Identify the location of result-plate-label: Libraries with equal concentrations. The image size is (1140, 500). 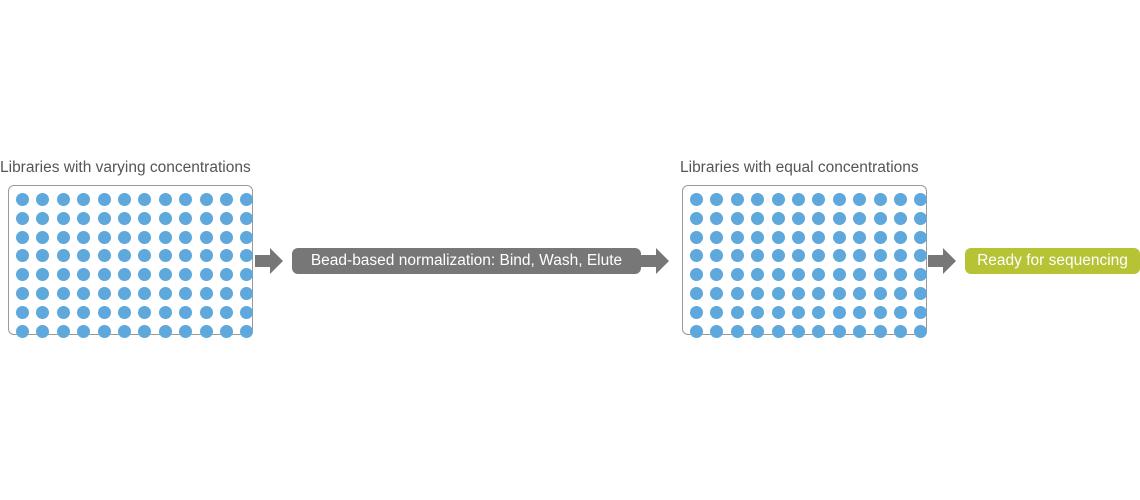
(799, 167).